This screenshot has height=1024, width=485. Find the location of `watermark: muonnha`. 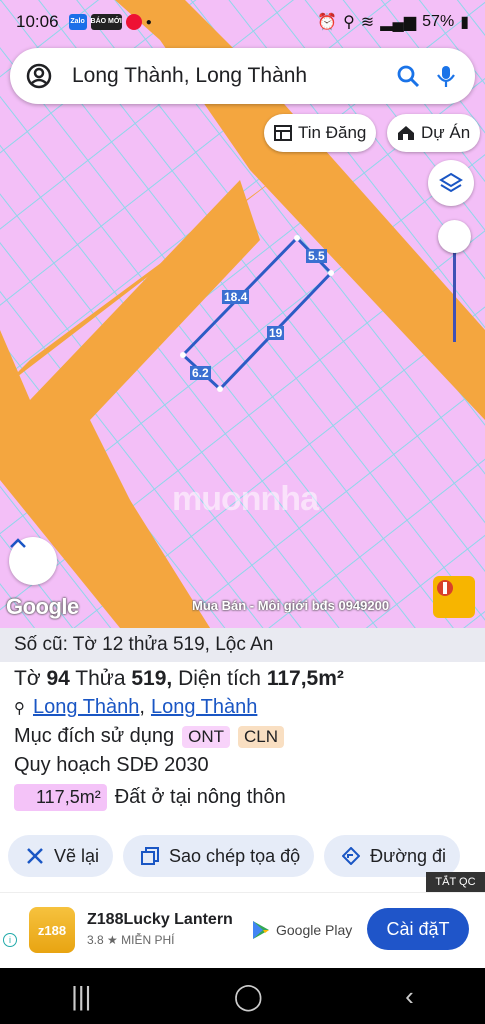

watermark: muonnha is located at coordinates (245, 499).